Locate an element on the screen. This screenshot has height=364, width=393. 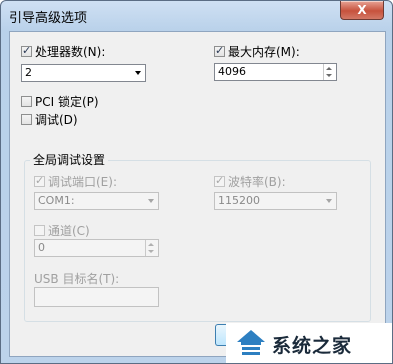
max-memory-row: 最大内存(M): is located at coordinates (257, 51).